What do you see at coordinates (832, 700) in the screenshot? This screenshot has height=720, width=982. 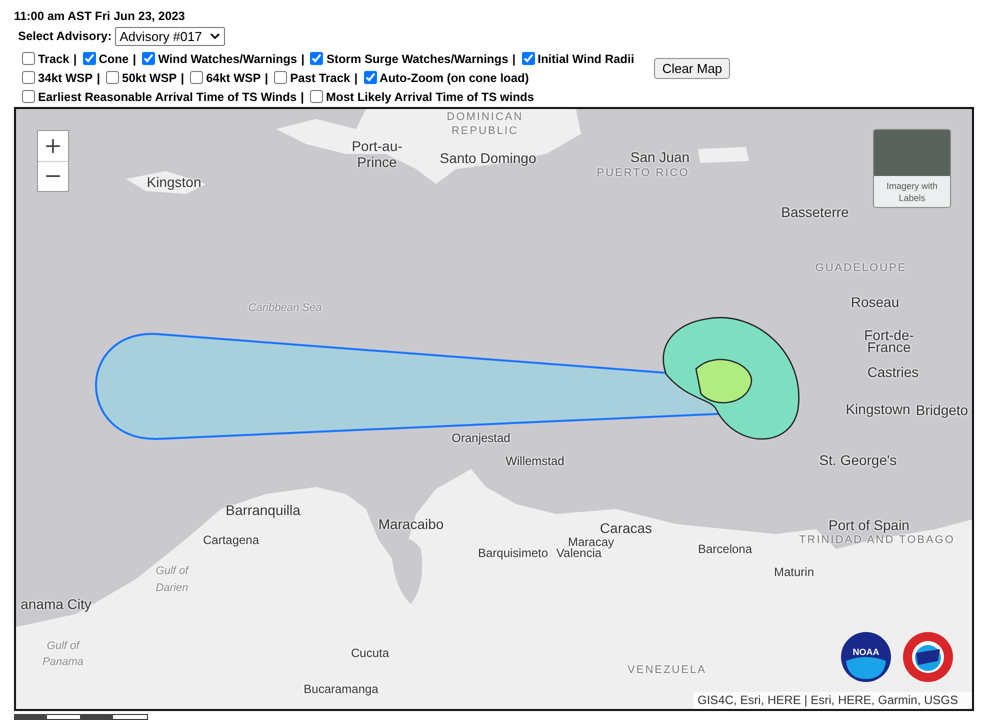 I see `map-attribution: GIS4C, Esri, HERE | Esri, HERE, Garmin, USGS` at bounding box center [832, 700].